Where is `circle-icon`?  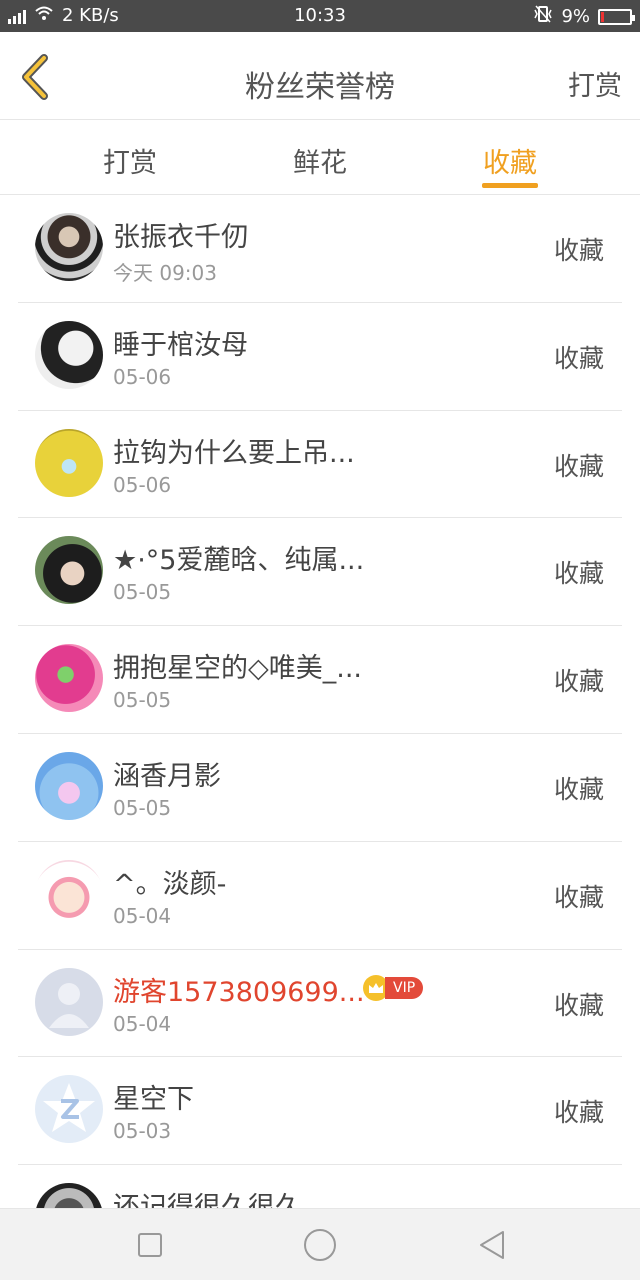 circle-icon is located at coordinates (320, 1245).